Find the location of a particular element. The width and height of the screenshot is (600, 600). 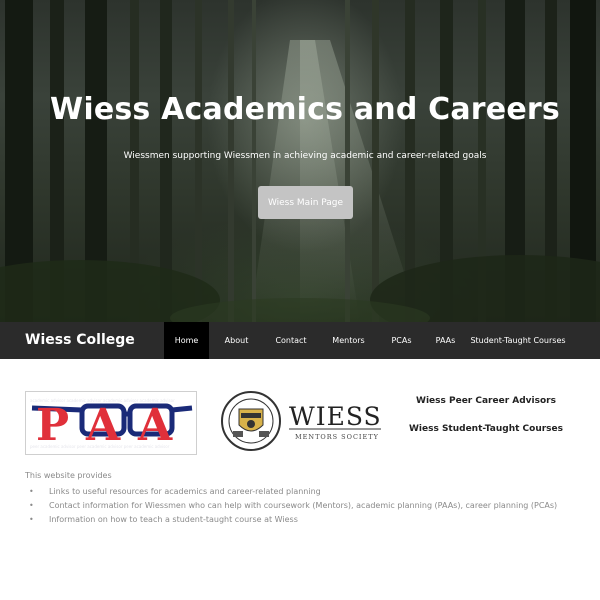

student-taught-courses-link: Wiess Student-Taught Courses is located at coordinates (486, 429).